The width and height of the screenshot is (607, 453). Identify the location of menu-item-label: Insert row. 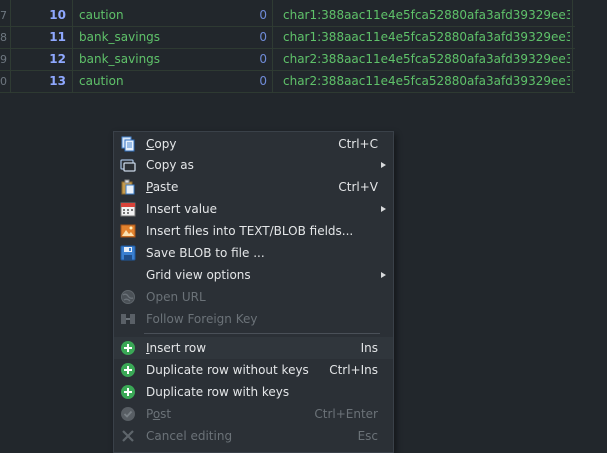
(176, 348).